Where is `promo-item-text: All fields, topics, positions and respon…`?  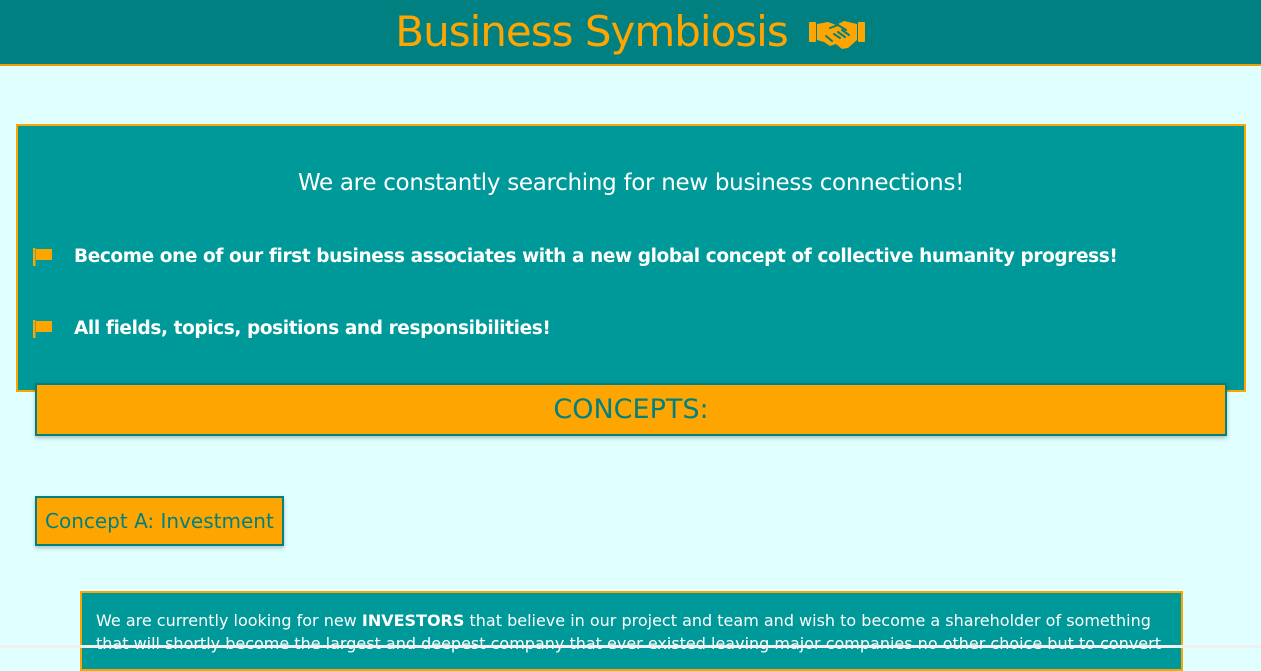 promo-item-text: All fields, topics, positions and respon… is located at coordinates (312, 328).